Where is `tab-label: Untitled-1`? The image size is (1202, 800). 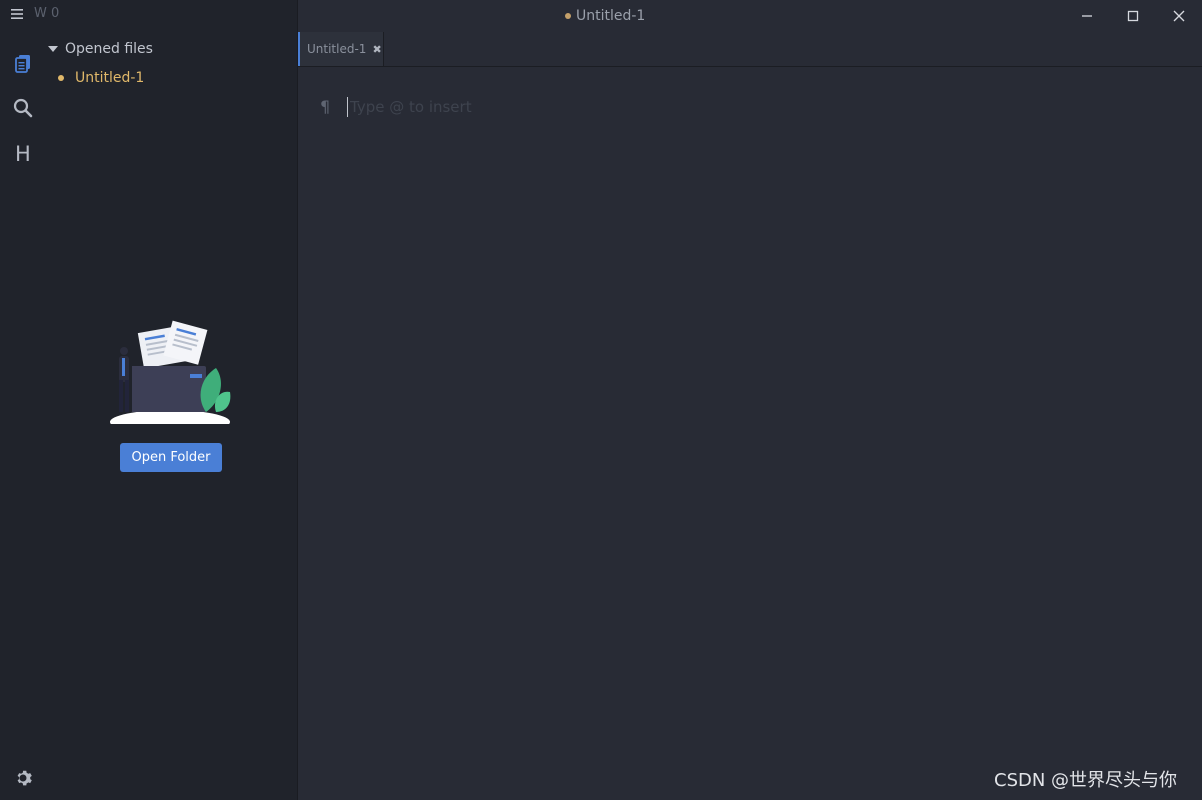 tab-label: Untitled-1 is located at coordinates (337, 49).